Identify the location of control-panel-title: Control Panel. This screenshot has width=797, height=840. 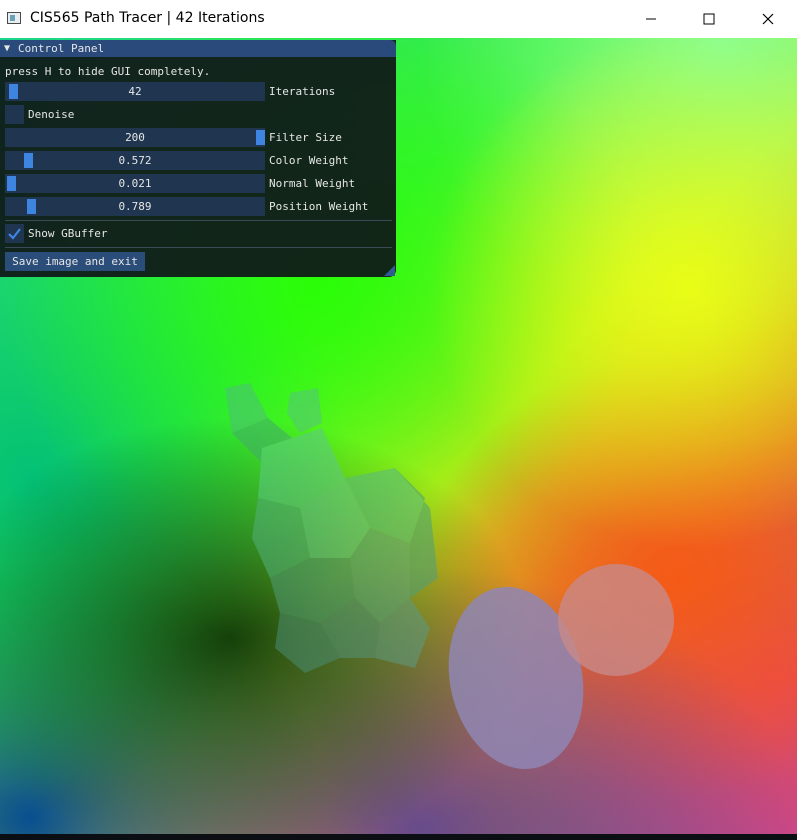
(61, 48).